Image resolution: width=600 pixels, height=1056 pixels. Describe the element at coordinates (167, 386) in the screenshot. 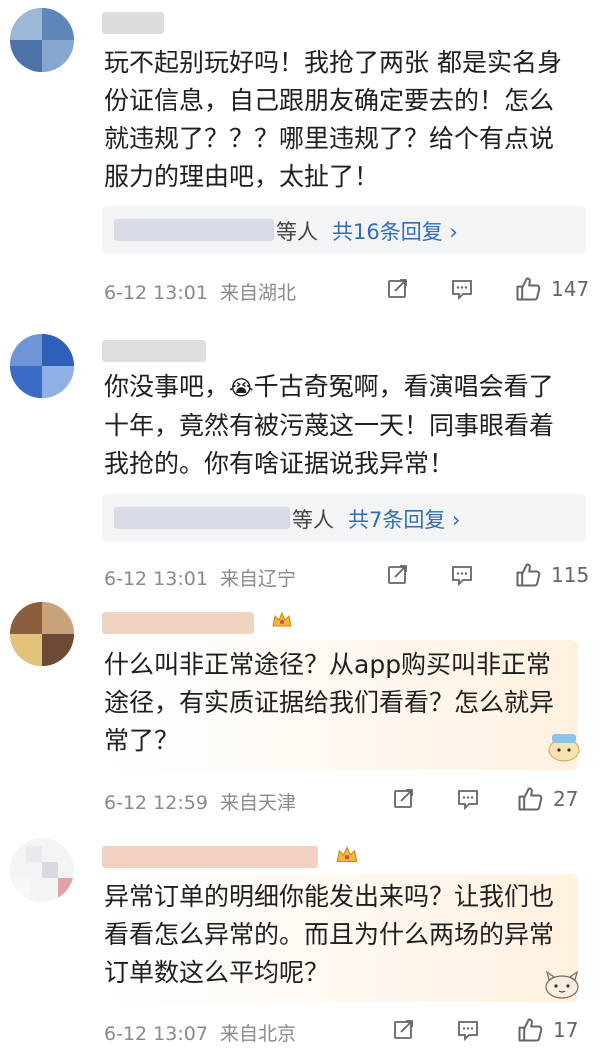

I see `comment-text-part: 你没事吧，` at that location.